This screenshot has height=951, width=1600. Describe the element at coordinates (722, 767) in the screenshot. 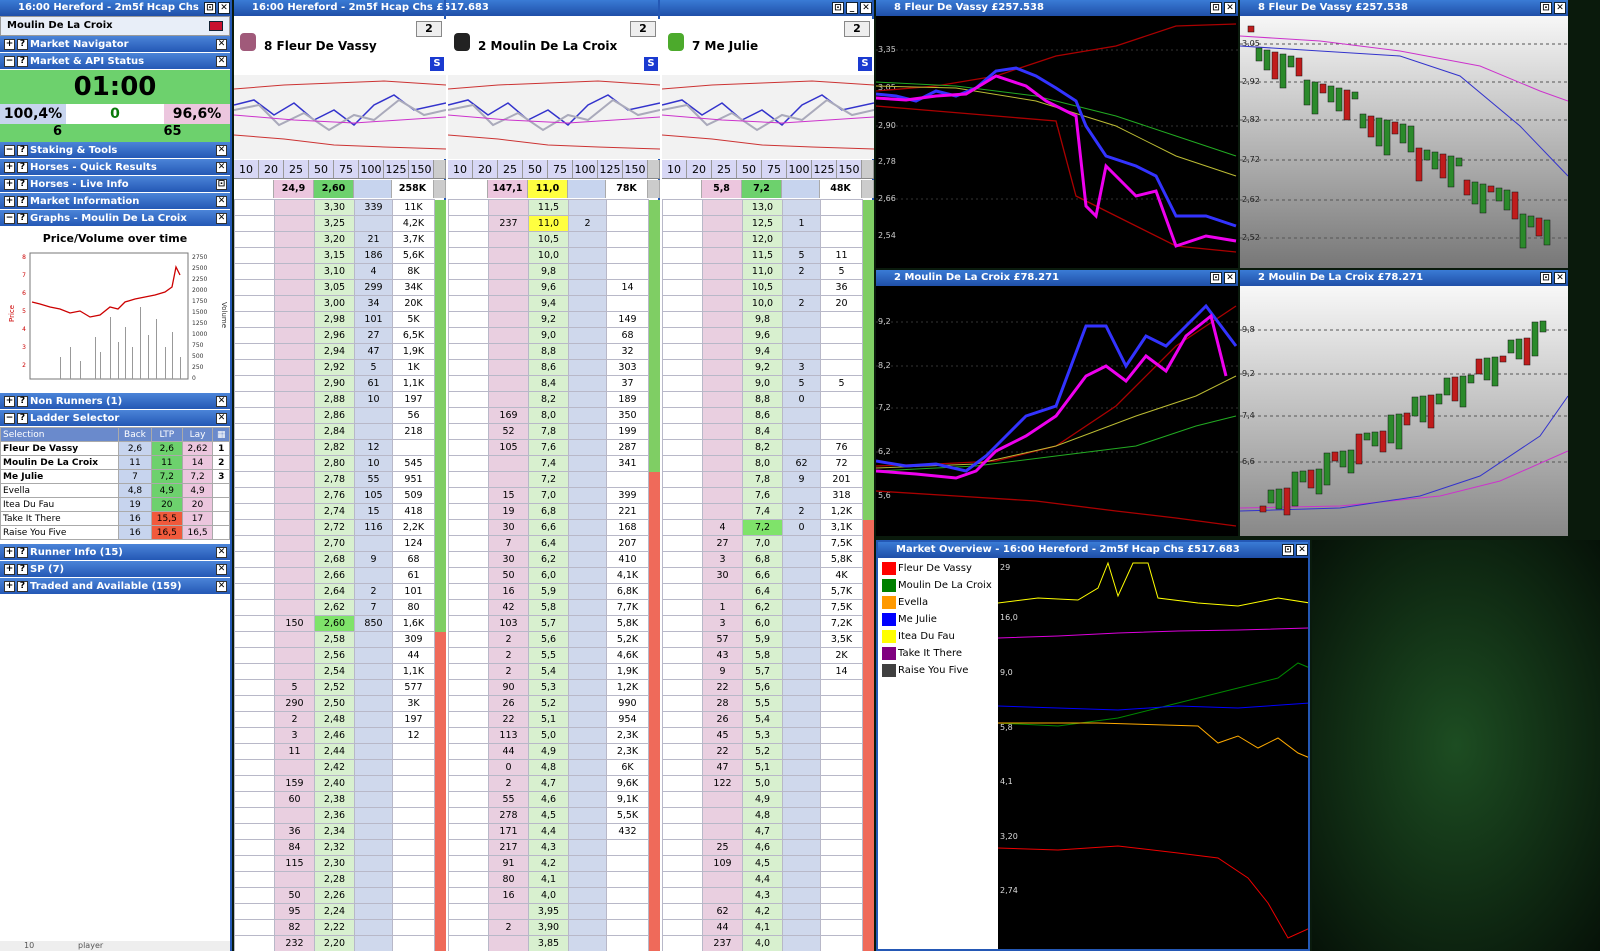

I see `back-cell: 47` at that location.